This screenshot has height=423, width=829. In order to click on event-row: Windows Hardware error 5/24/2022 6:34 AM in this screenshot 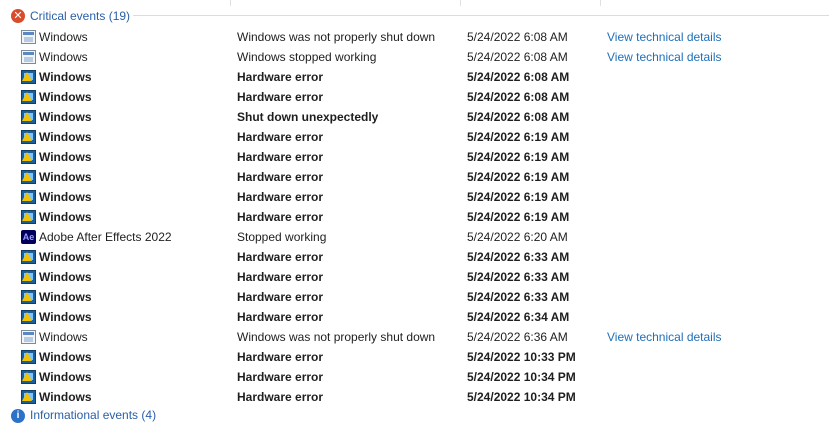, I will do `click(414, 317)`.